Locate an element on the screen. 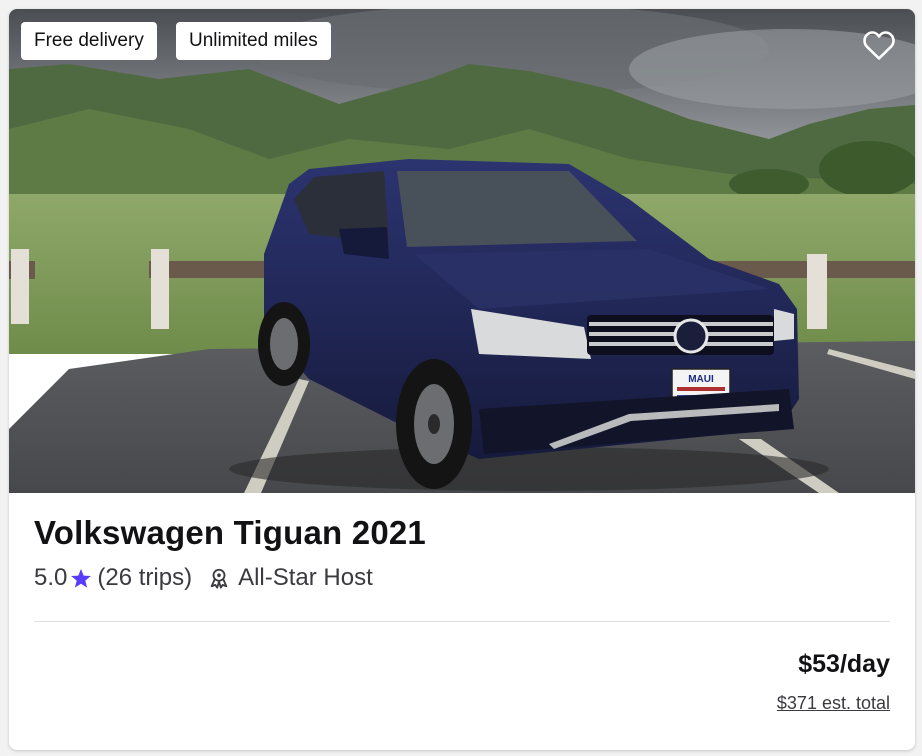 The height and width of the screenshot is (756, 922). award-ribbon-icon is located at coordinates (219, 578).